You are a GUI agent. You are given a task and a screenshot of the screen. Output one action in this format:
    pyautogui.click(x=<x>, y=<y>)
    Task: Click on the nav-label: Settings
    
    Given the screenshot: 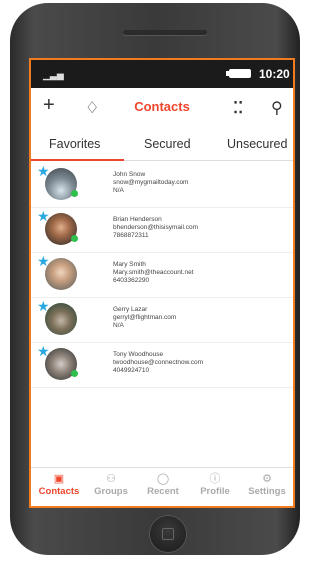 What is the action you would take?
    pyautogui.click(x=267, y=491)
    